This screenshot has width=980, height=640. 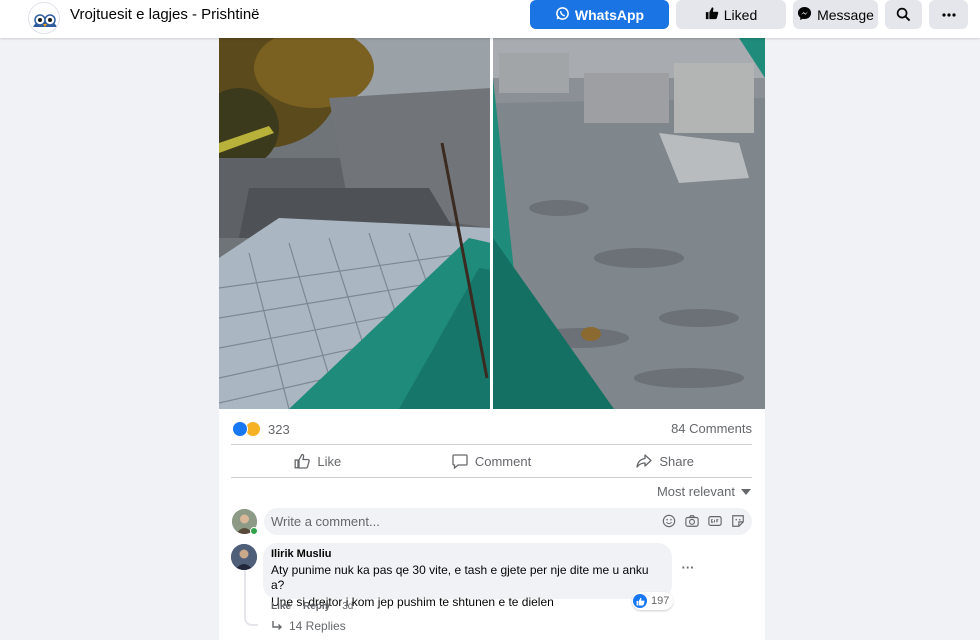 I want to click on page-title: Vrojtuesit e lagjes - Prishtinë, so click(x=165, y=15).